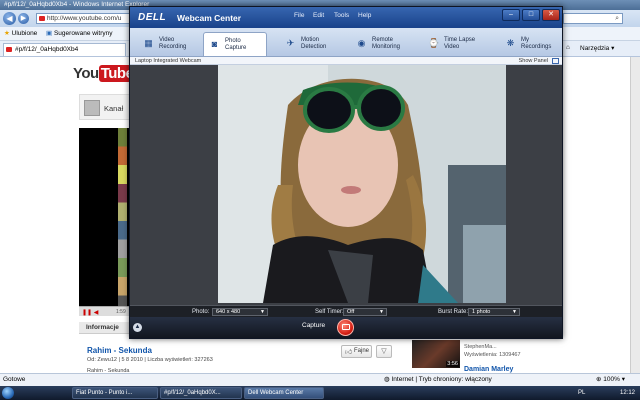 This screenshot has height=400, width=640. I want to click on burst-rate-select: 1 photo ▼, so click(494, 312).